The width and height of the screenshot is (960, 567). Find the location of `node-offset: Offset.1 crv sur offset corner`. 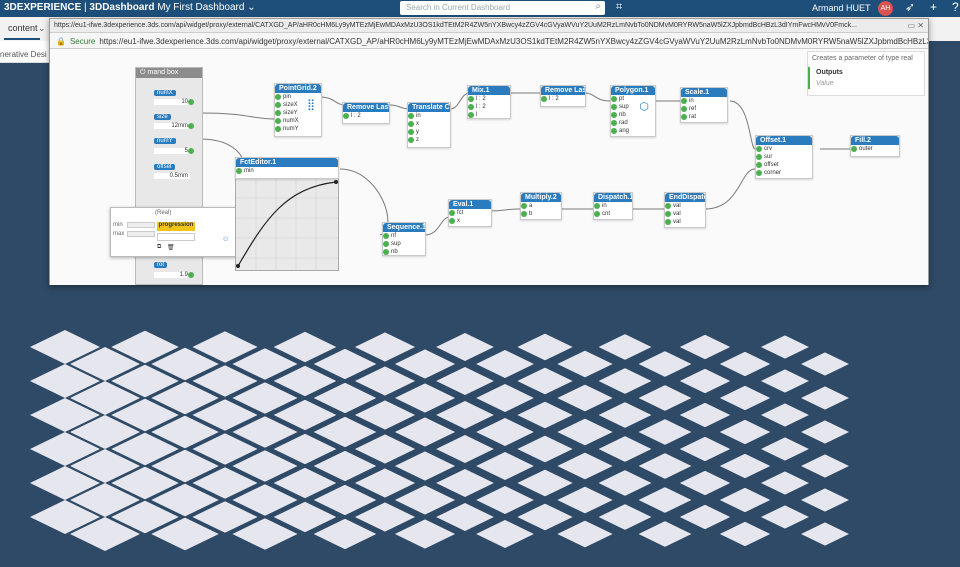

node-offset: Offset.1 crv sur offset corner is located at coordinates (784, 157).